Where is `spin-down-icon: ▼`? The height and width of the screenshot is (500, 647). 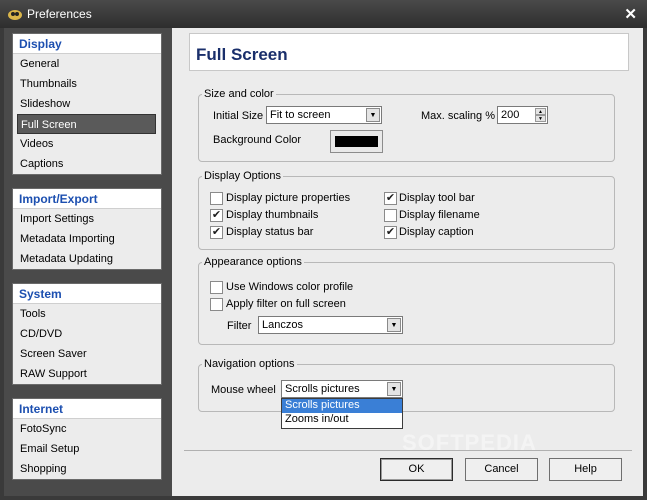 spin-down-icon: ▼ is located at coordinates (540, 118).